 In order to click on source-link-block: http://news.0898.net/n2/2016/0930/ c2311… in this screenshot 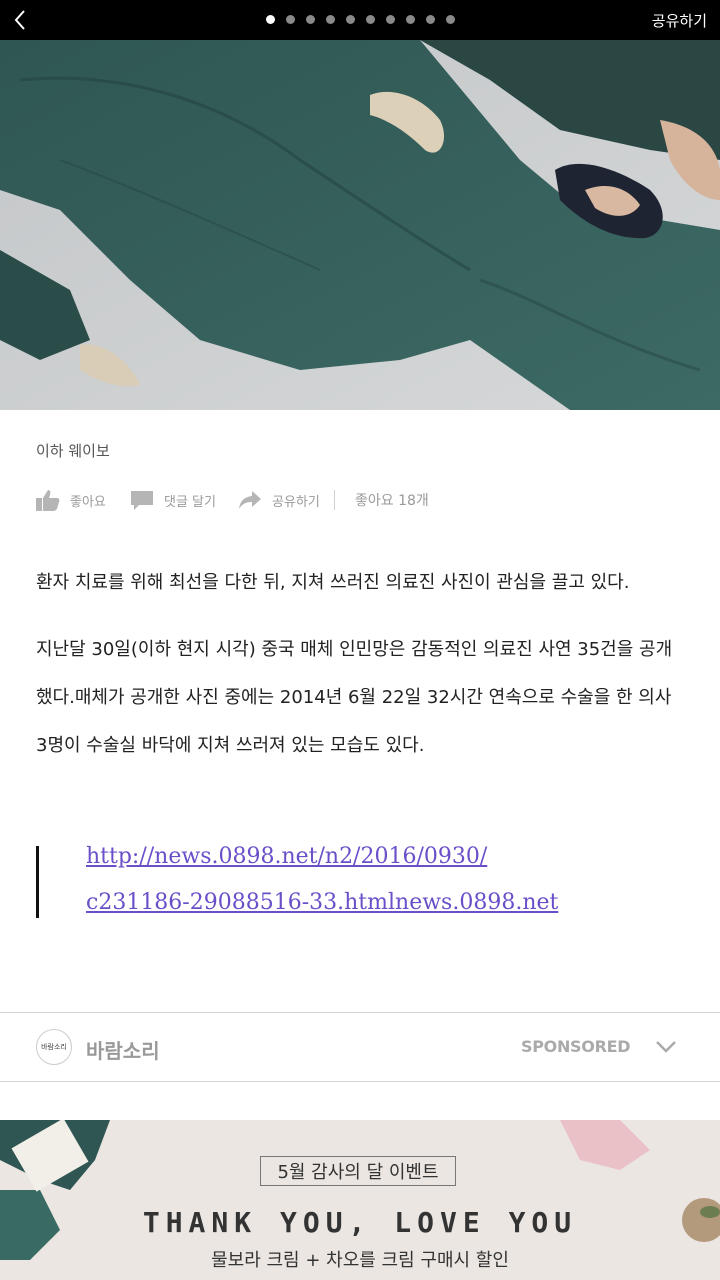, I will do `click(391, 880)`.